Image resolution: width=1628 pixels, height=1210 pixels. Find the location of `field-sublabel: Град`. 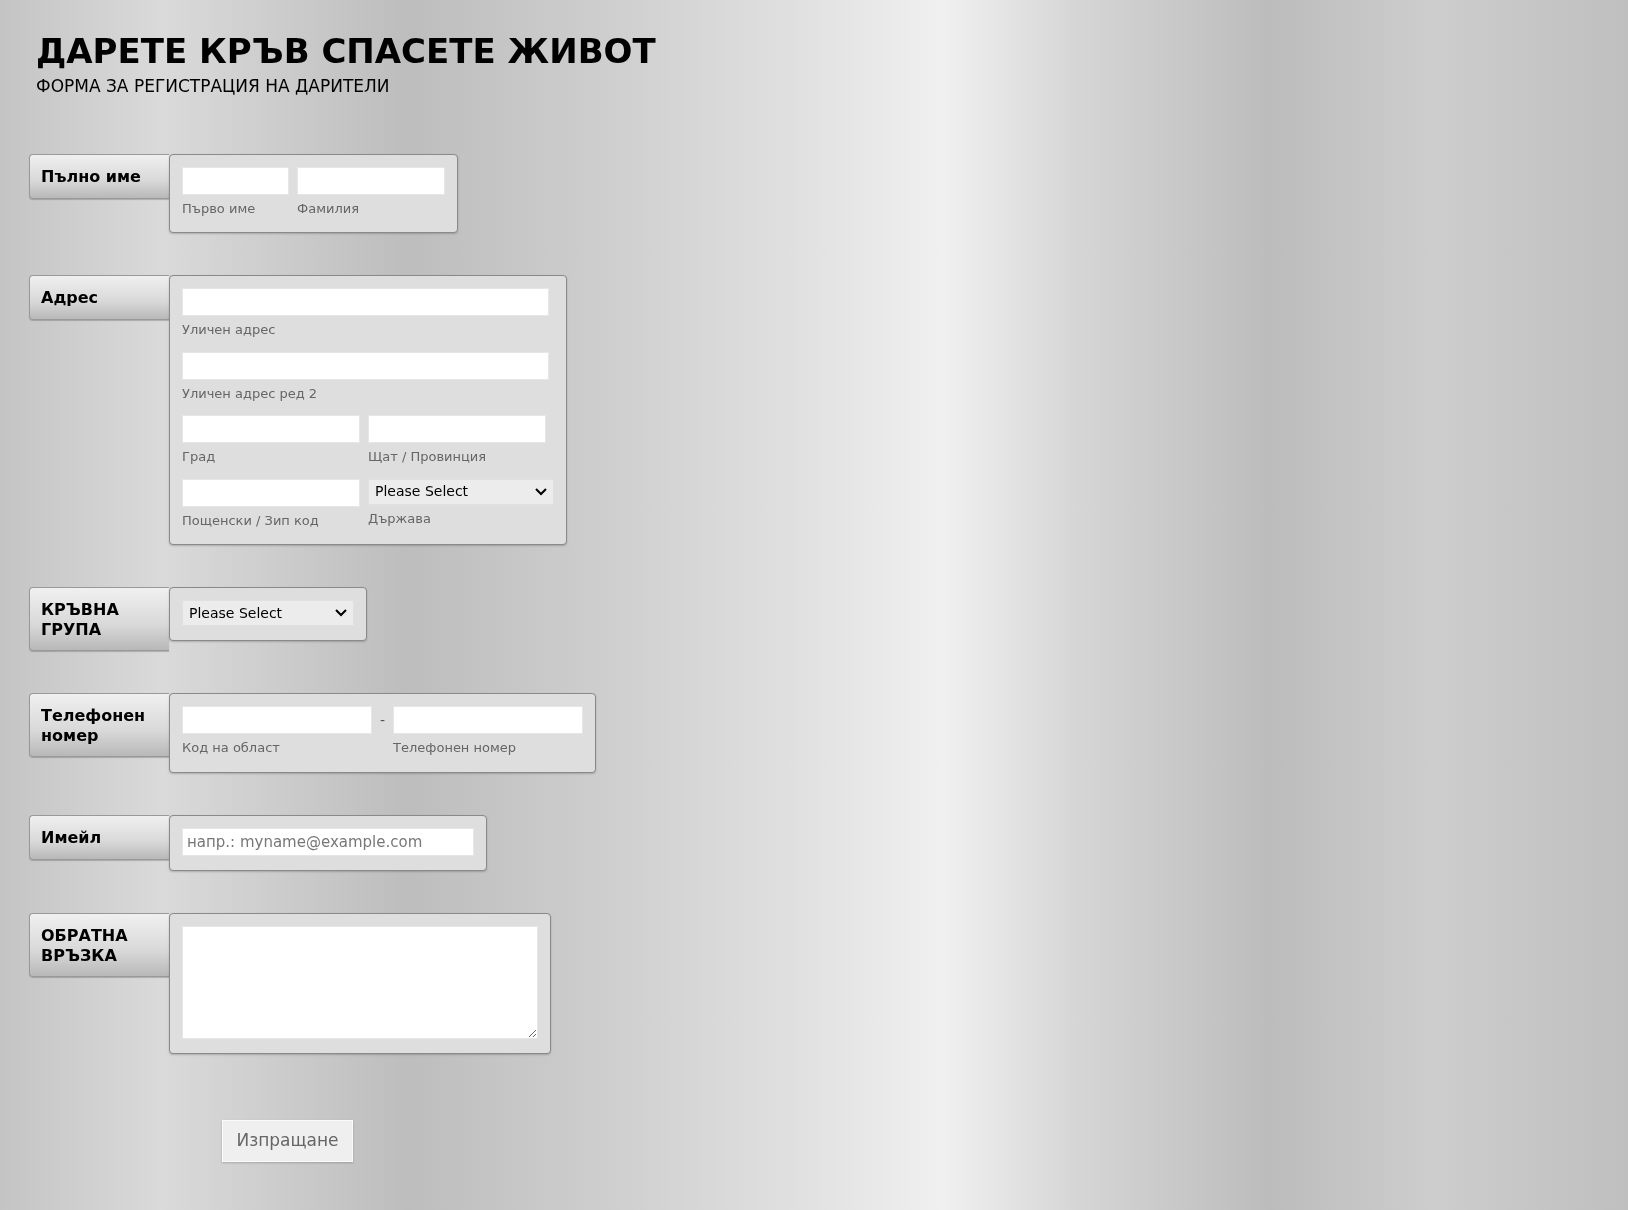

field-sublabel: Град is located at coordinates (199, 457).